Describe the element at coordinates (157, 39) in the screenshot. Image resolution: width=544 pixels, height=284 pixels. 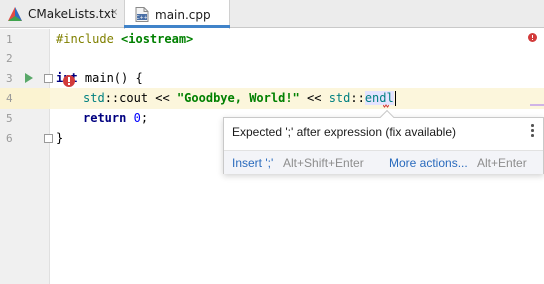
I see `include-target: <iostream>` at that location.